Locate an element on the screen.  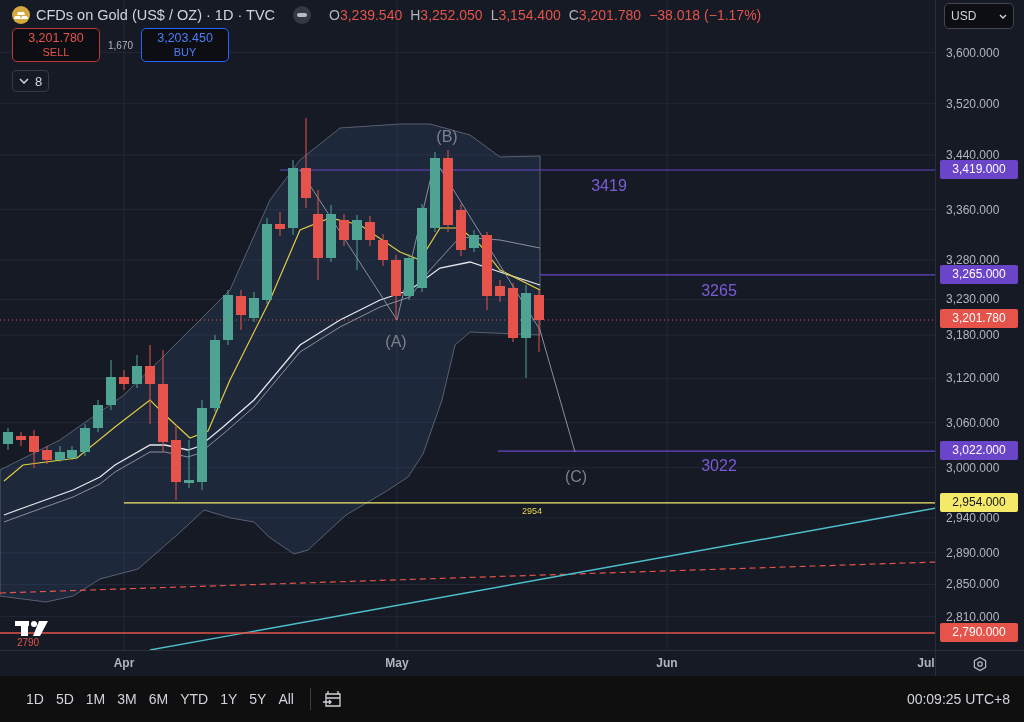
ohlc-value: 3,239.540 is located at coordinates (371, 15).